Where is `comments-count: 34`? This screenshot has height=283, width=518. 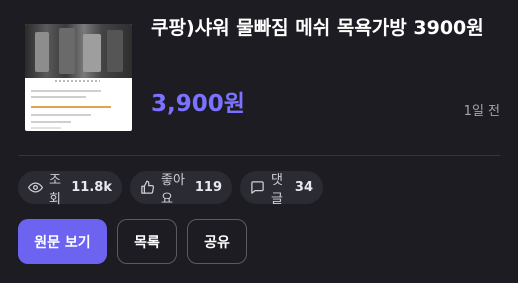 comments-count: 34 is located at coordinates (303, 187).